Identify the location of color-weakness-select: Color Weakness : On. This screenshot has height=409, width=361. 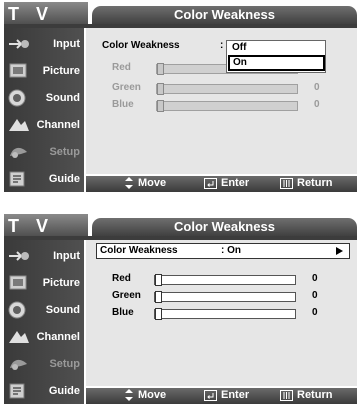
(223, 251).